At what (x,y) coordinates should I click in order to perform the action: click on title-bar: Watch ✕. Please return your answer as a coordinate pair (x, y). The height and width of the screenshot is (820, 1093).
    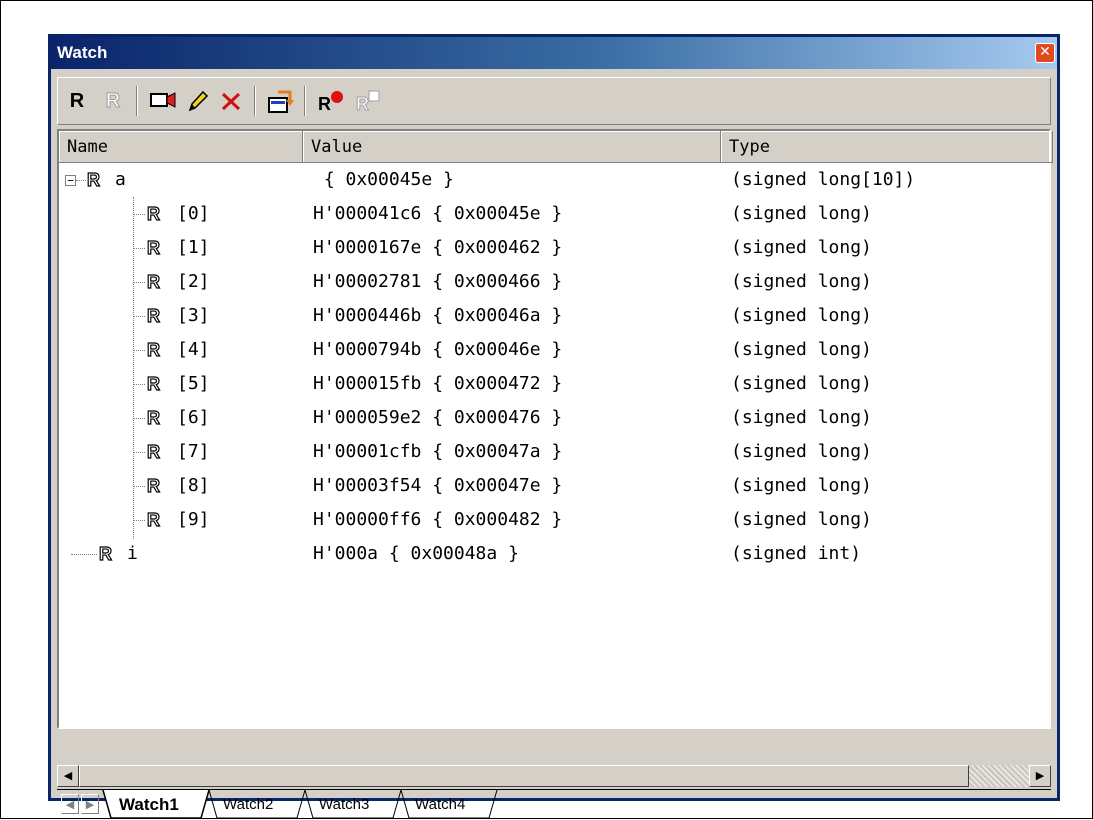
    Looking at the image, I should click on (554, 53).